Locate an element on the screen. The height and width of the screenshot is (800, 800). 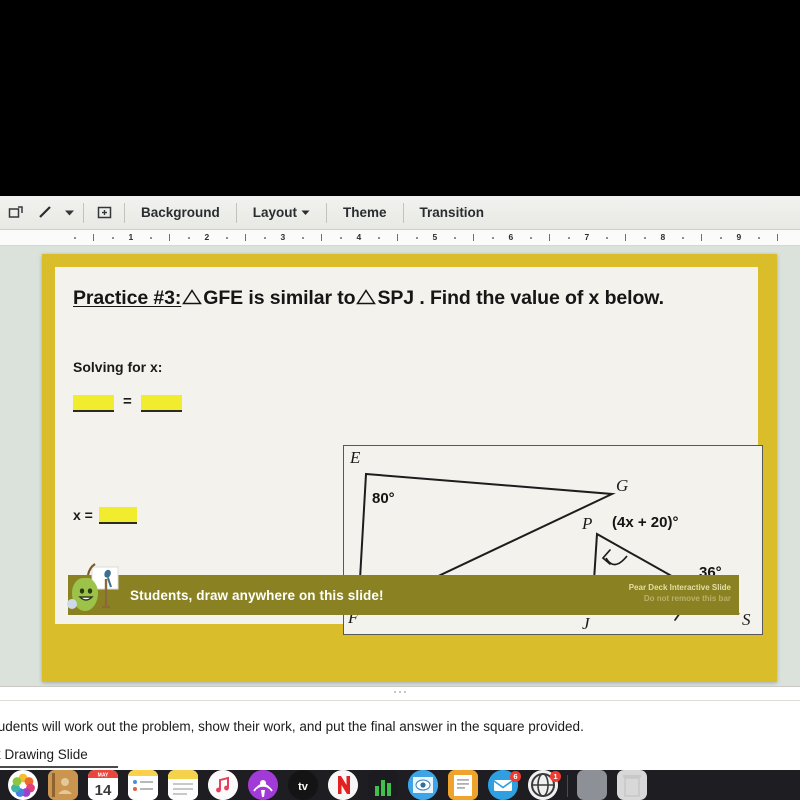
dock-item-netflix is located at coordinates (343, 785).